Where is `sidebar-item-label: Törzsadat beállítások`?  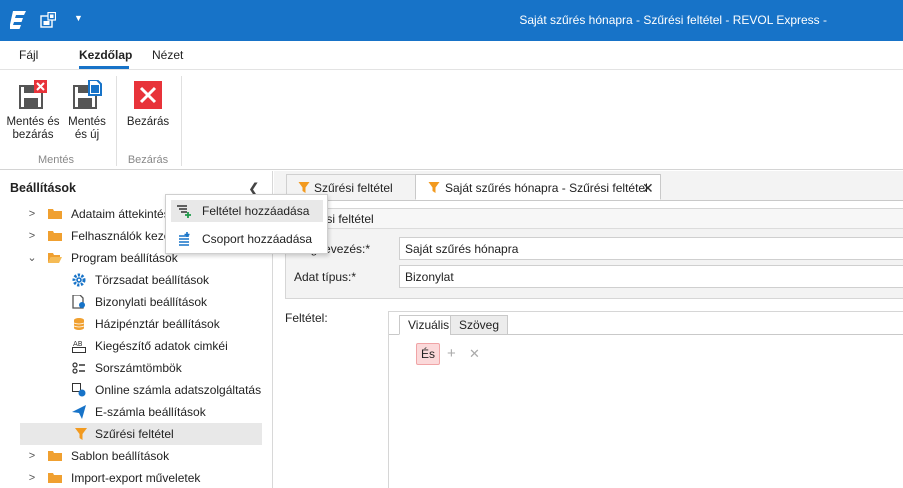
sidebar-item-label: Törzsadat beállítások is located at coordinates (152, 280).